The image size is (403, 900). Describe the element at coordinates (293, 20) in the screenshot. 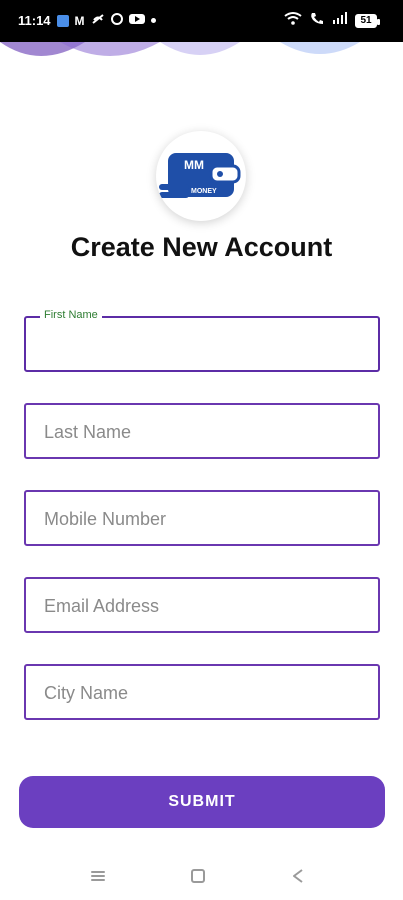

I see `wifi-icon` at that location.